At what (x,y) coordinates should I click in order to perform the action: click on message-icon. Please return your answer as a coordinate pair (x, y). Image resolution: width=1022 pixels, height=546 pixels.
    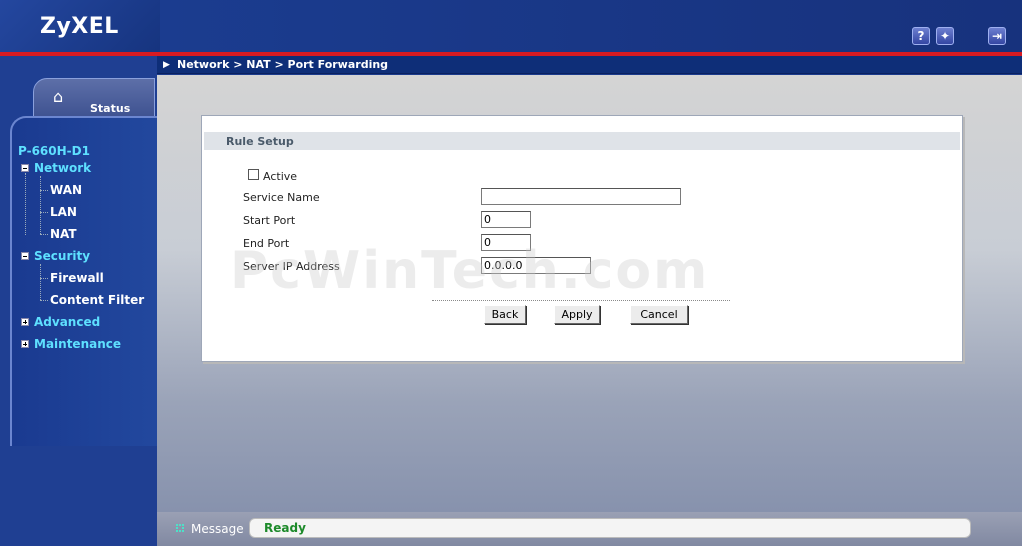
    Looking at the image, I should click on (180, 528).